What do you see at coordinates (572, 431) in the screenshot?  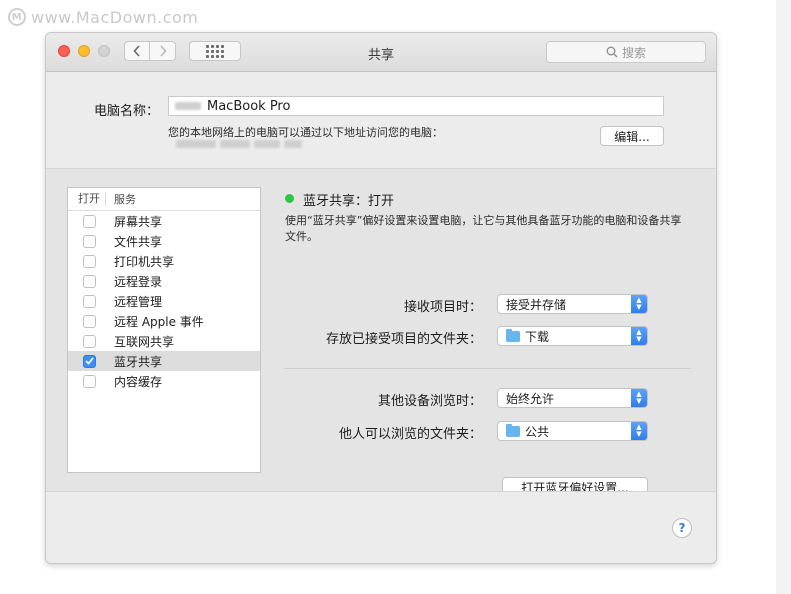 I see `browse-folder-popup: 公共 ▲ ▼` at bounding box center [572, 431].